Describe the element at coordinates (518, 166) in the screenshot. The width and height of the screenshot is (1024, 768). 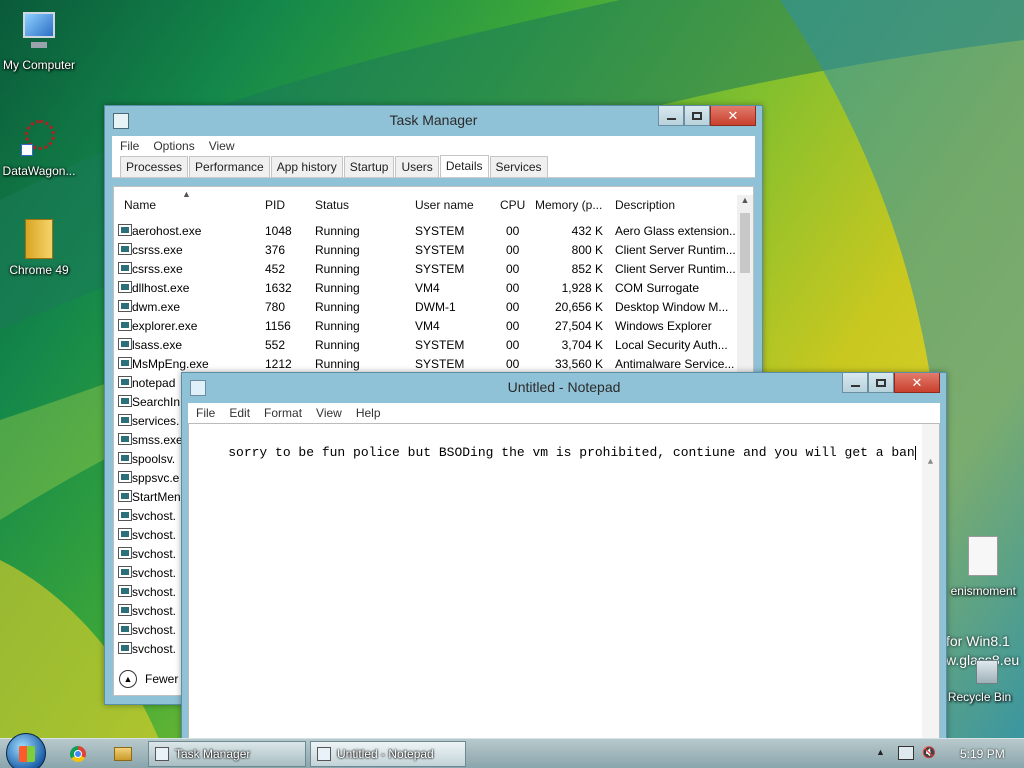
I see `tab-services: Services` at that location.